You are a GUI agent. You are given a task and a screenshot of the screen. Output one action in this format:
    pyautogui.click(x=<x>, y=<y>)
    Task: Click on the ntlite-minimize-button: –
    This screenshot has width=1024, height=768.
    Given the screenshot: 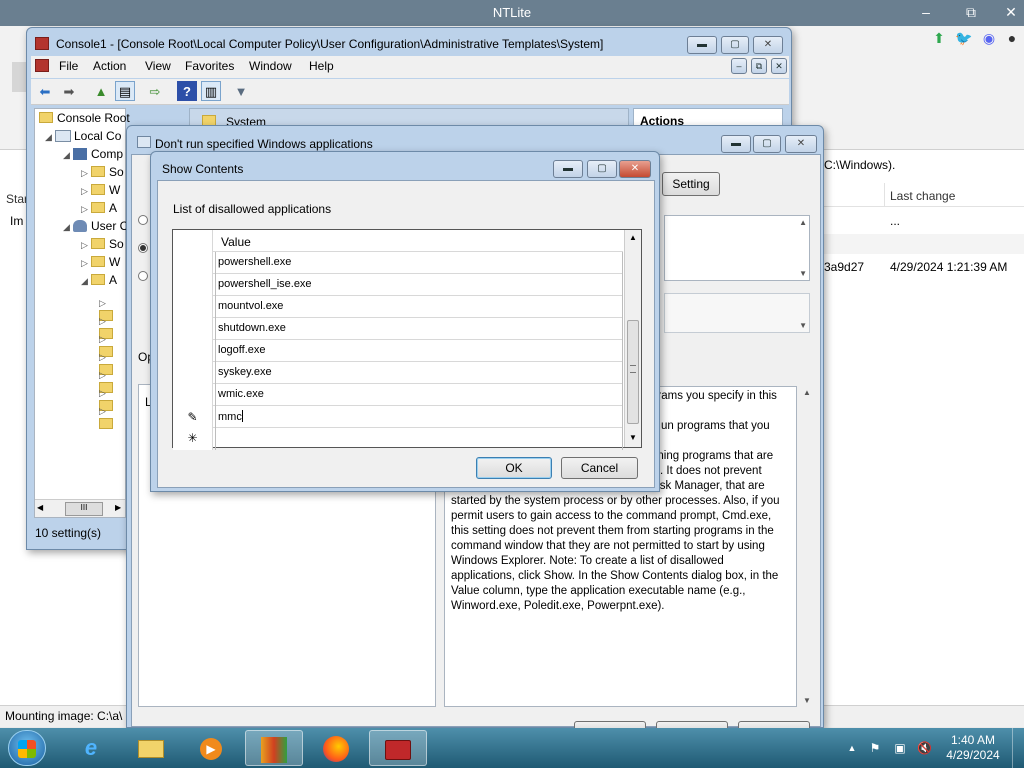 What is the action you would take?
    pyautogui.click(x=926, y=12)
    